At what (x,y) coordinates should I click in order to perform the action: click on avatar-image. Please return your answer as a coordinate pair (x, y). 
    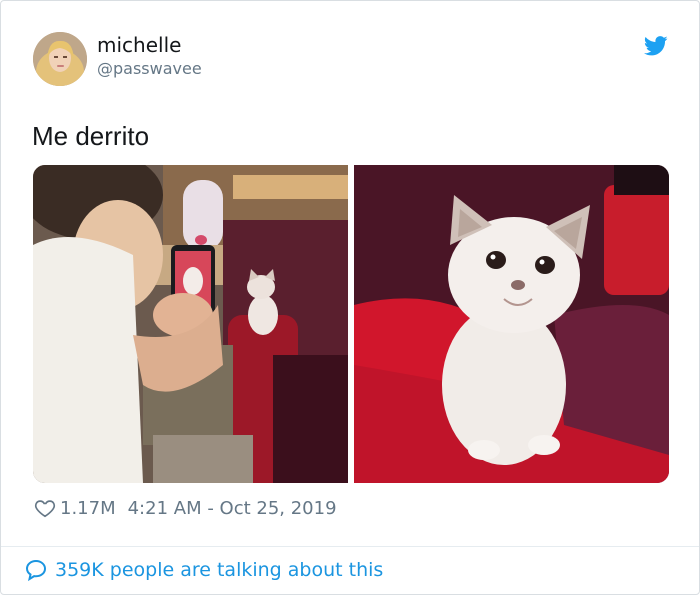
    Looking at the image, I should click on (60, 59).